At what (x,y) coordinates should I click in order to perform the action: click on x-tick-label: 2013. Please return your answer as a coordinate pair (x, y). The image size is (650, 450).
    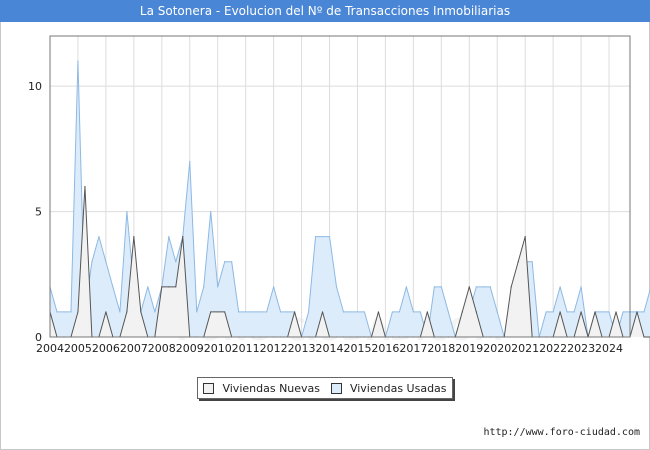
    Looking at the image, I should click on (302, 348).